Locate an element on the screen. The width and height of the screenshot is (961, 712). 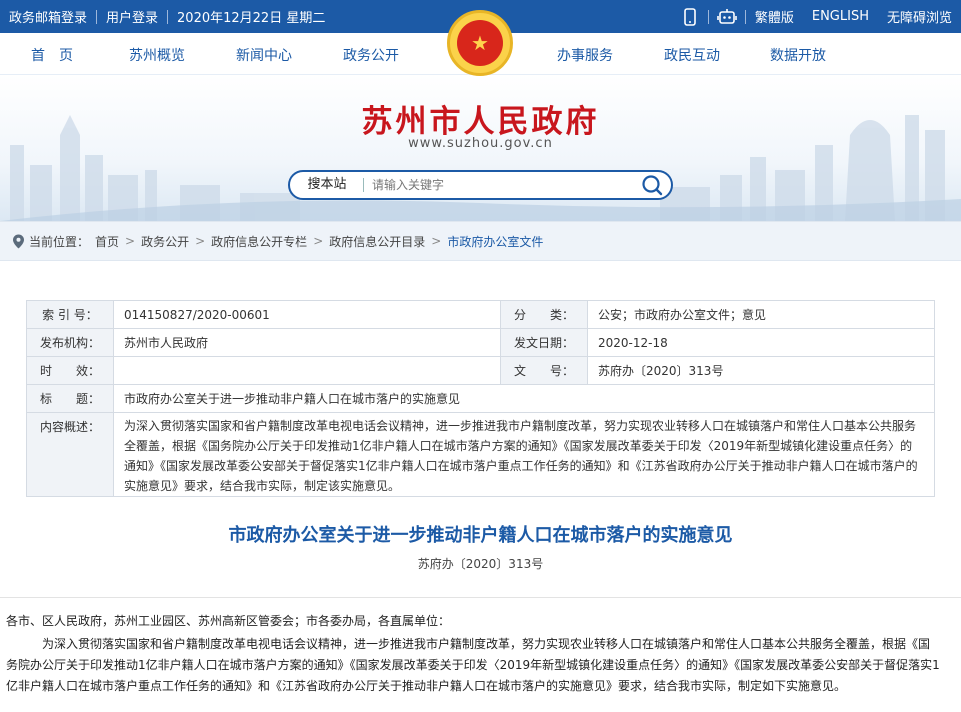
category-value: 公安；市政府办公室文件；意见 is located at coordinates (761, 314).